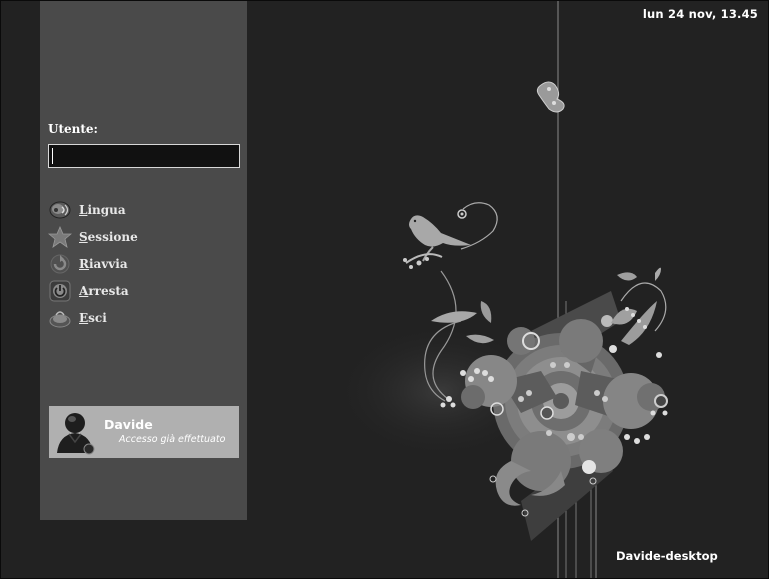 The height and width of the screenshot is (579, 769). I want to click on restart-icon, so click(60, 264).